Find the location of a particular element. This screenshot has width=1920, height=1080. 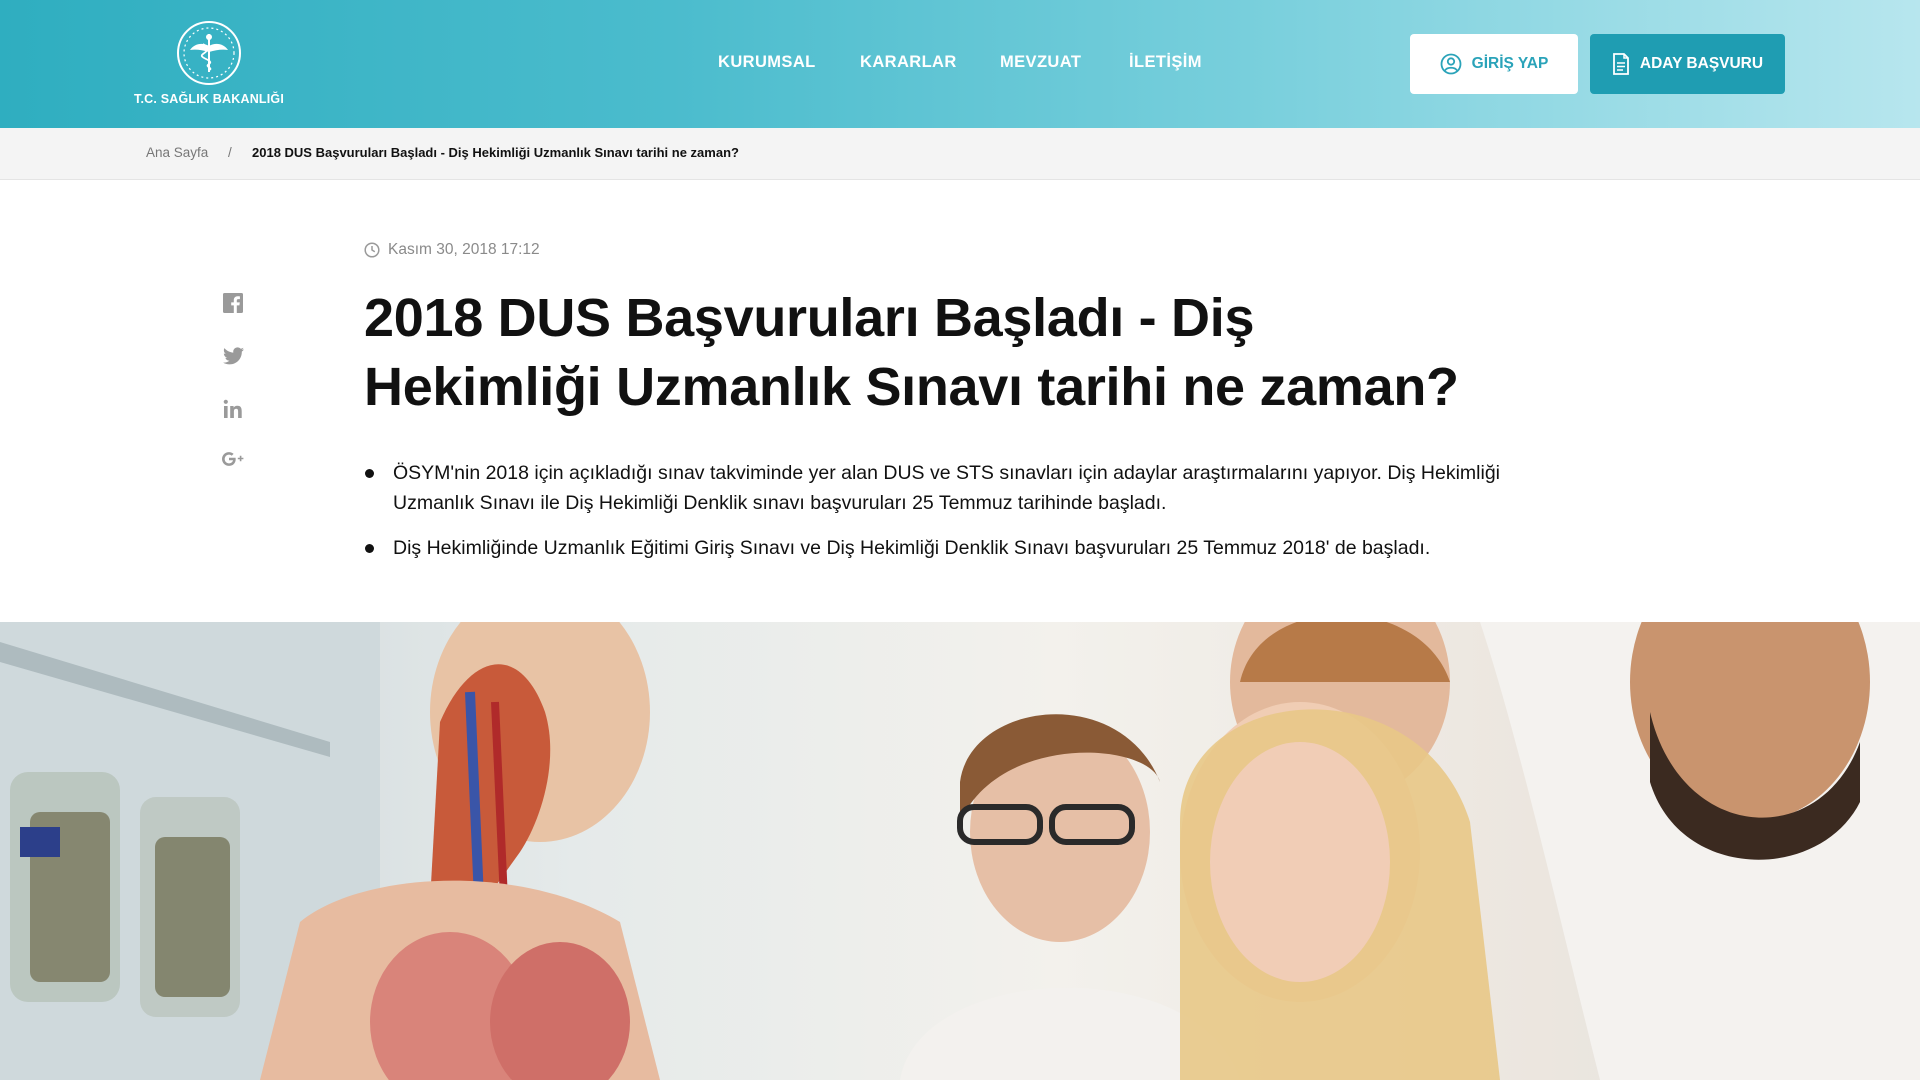

article-date: Kasım 30, 2018 17:12 is located at coordinates (452, 250).